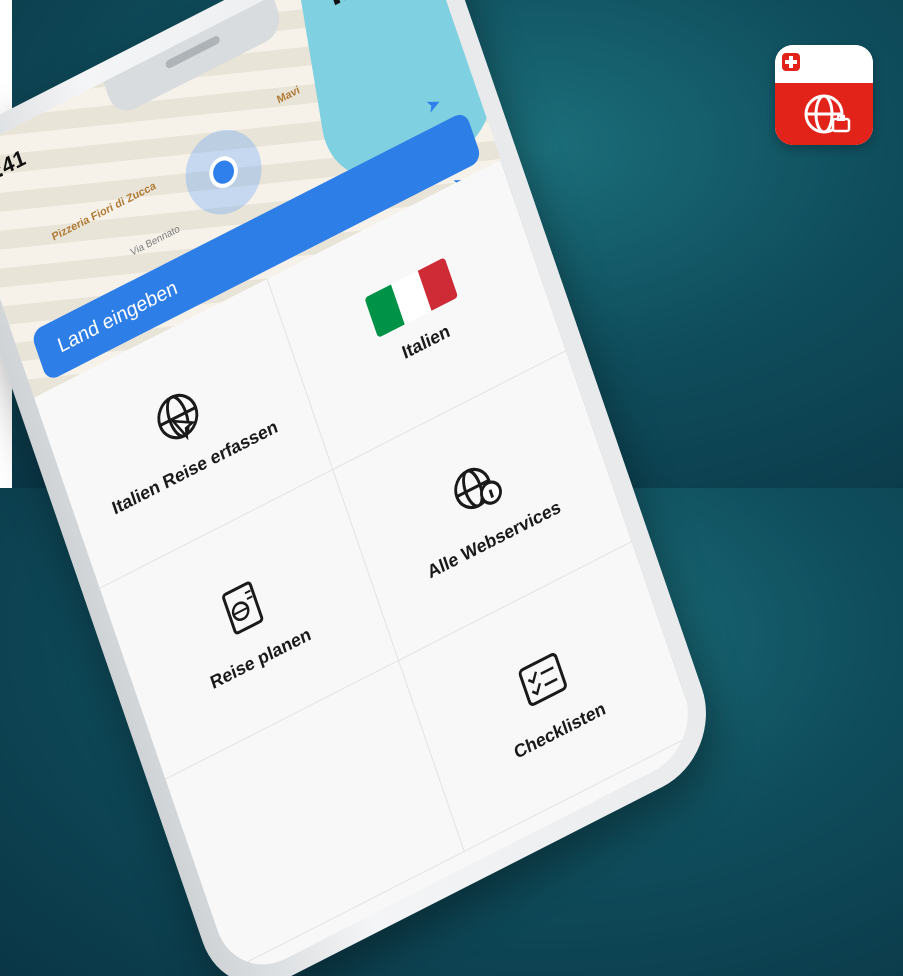 Image resolution: width=903 pixels, height=976 pixels. Describe the element at coordinates (477, 488) in the screenshot. I see `globe-info-icon` at that location.